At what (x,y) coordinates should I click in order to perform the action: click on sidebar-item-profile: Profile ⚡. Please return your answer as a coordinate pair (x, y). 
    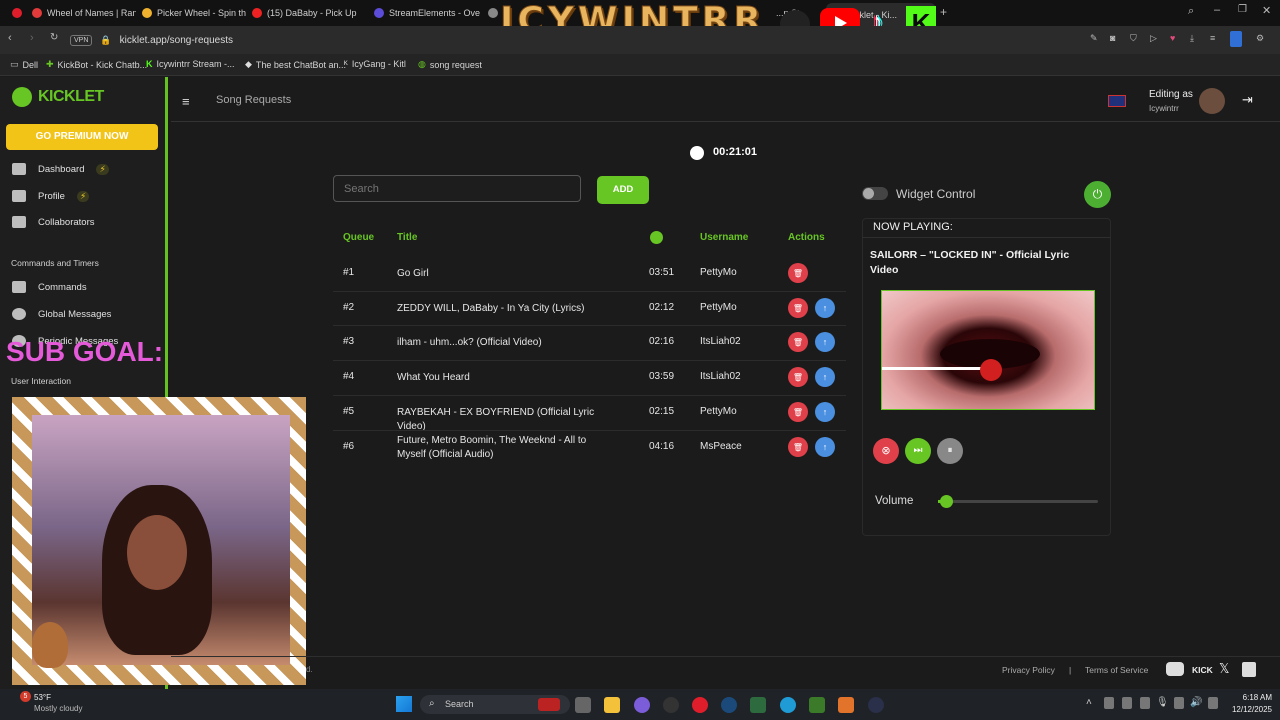
    Looking at the image, I should click on (51, 196).